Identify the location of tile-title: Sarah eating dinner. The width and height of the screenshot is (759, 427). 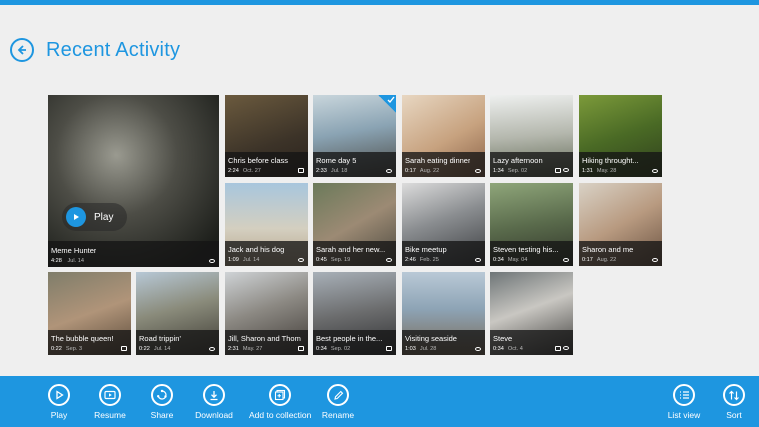
(438, 160).